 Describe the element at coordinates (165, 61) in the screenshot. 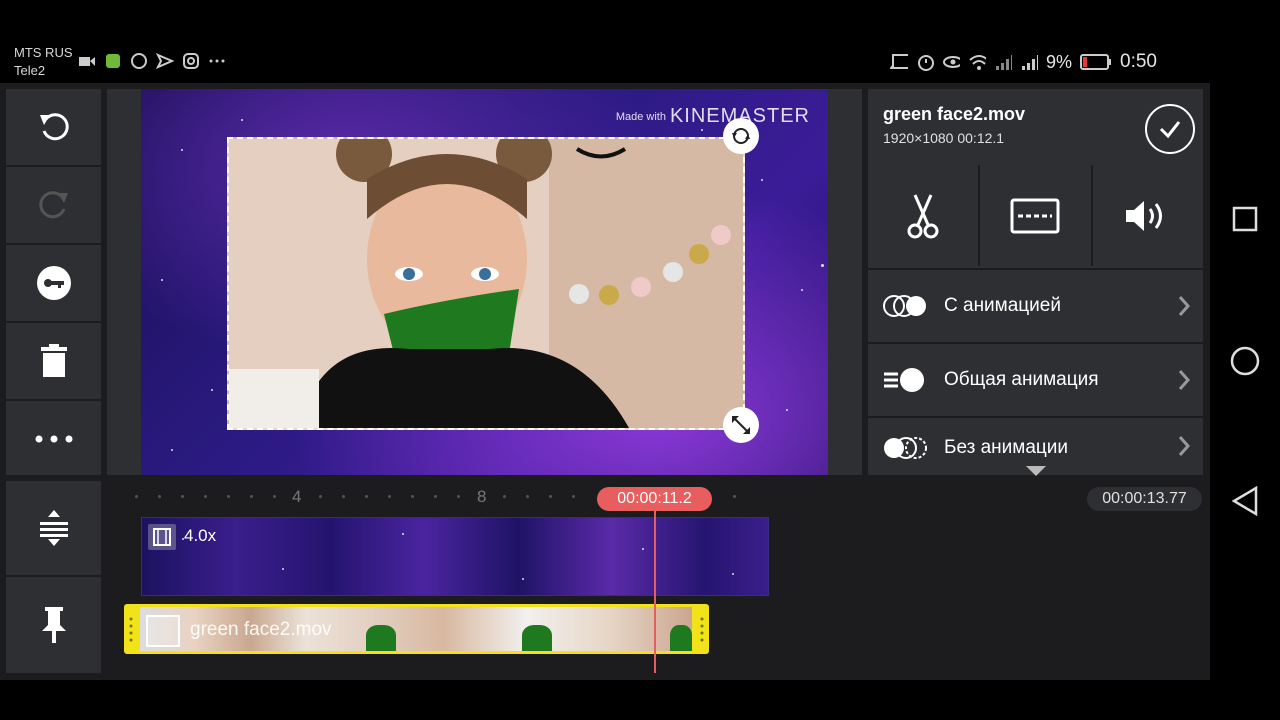

I see `send-icon` at that location.